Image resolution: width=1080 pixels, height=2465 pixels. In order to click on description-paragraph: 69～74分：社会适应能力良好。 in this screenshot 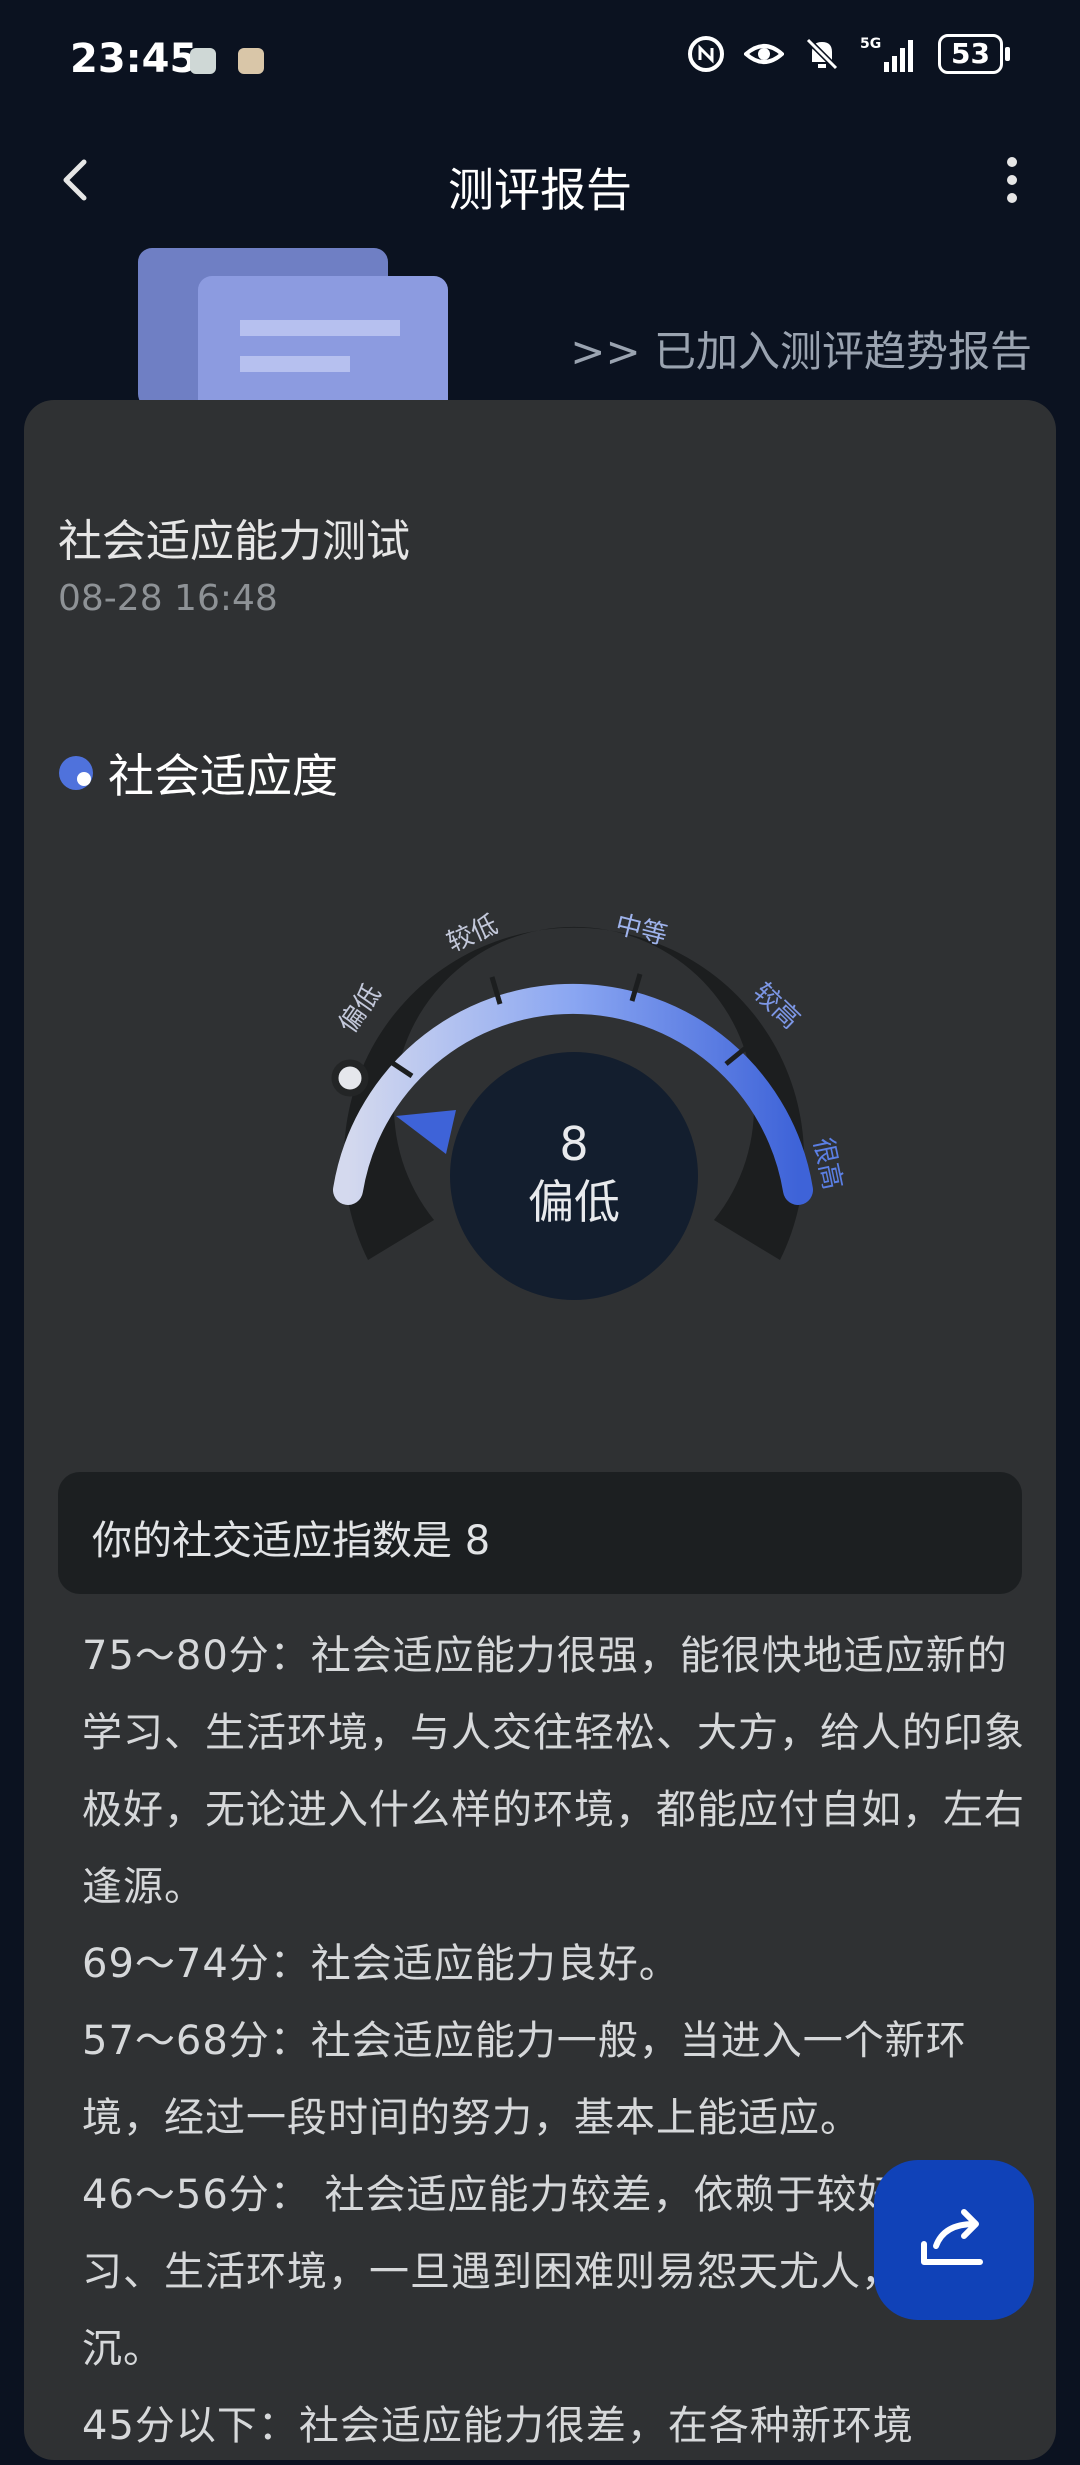, I will do `click(381, 1964)`.